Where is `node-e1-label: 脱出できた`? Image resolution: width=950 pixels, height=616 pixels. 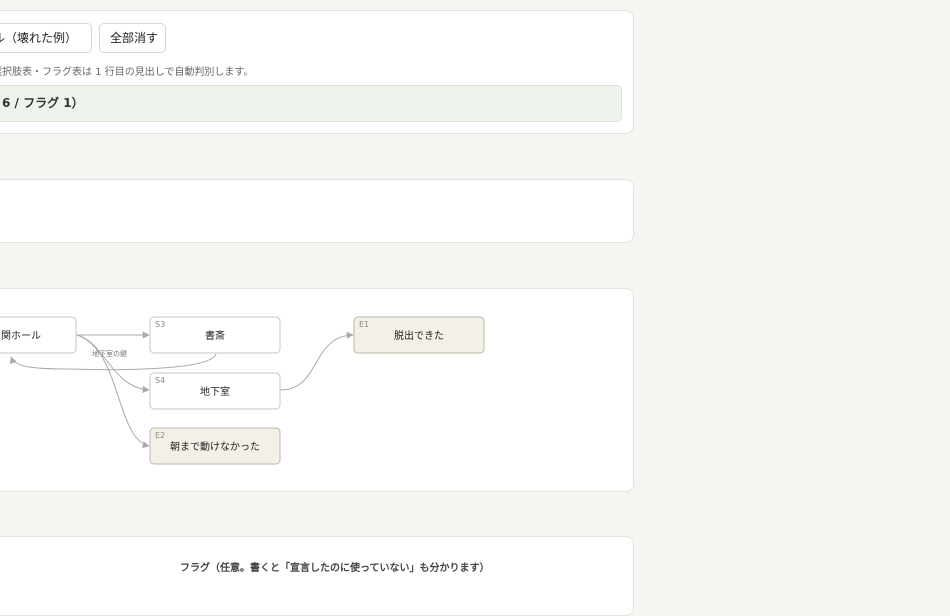
node-e1-label: 脱出できた is located at coordinates (419, 335).